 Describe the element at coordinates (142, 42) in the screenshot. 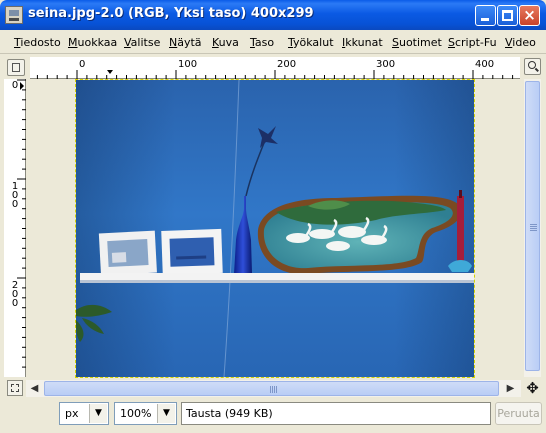

I see `menu-valitse: Valitse` at that location.